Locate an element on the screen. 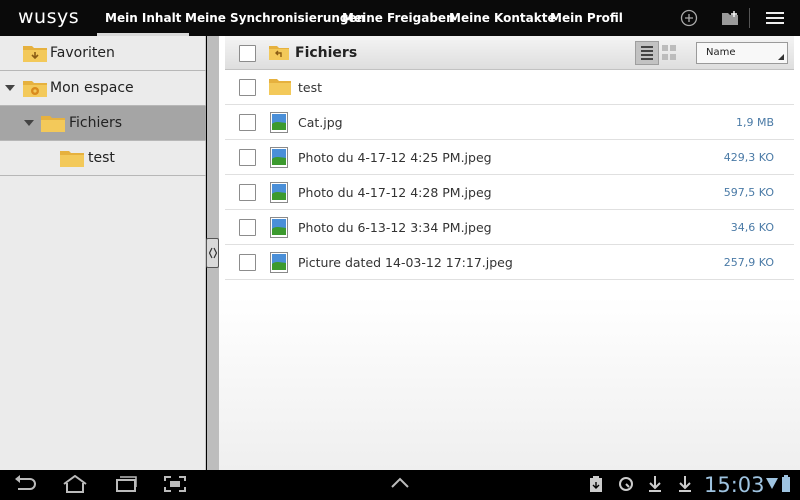 The image size is (800, 500). status-clock: 15:03 is located at coordinates (734, 485).